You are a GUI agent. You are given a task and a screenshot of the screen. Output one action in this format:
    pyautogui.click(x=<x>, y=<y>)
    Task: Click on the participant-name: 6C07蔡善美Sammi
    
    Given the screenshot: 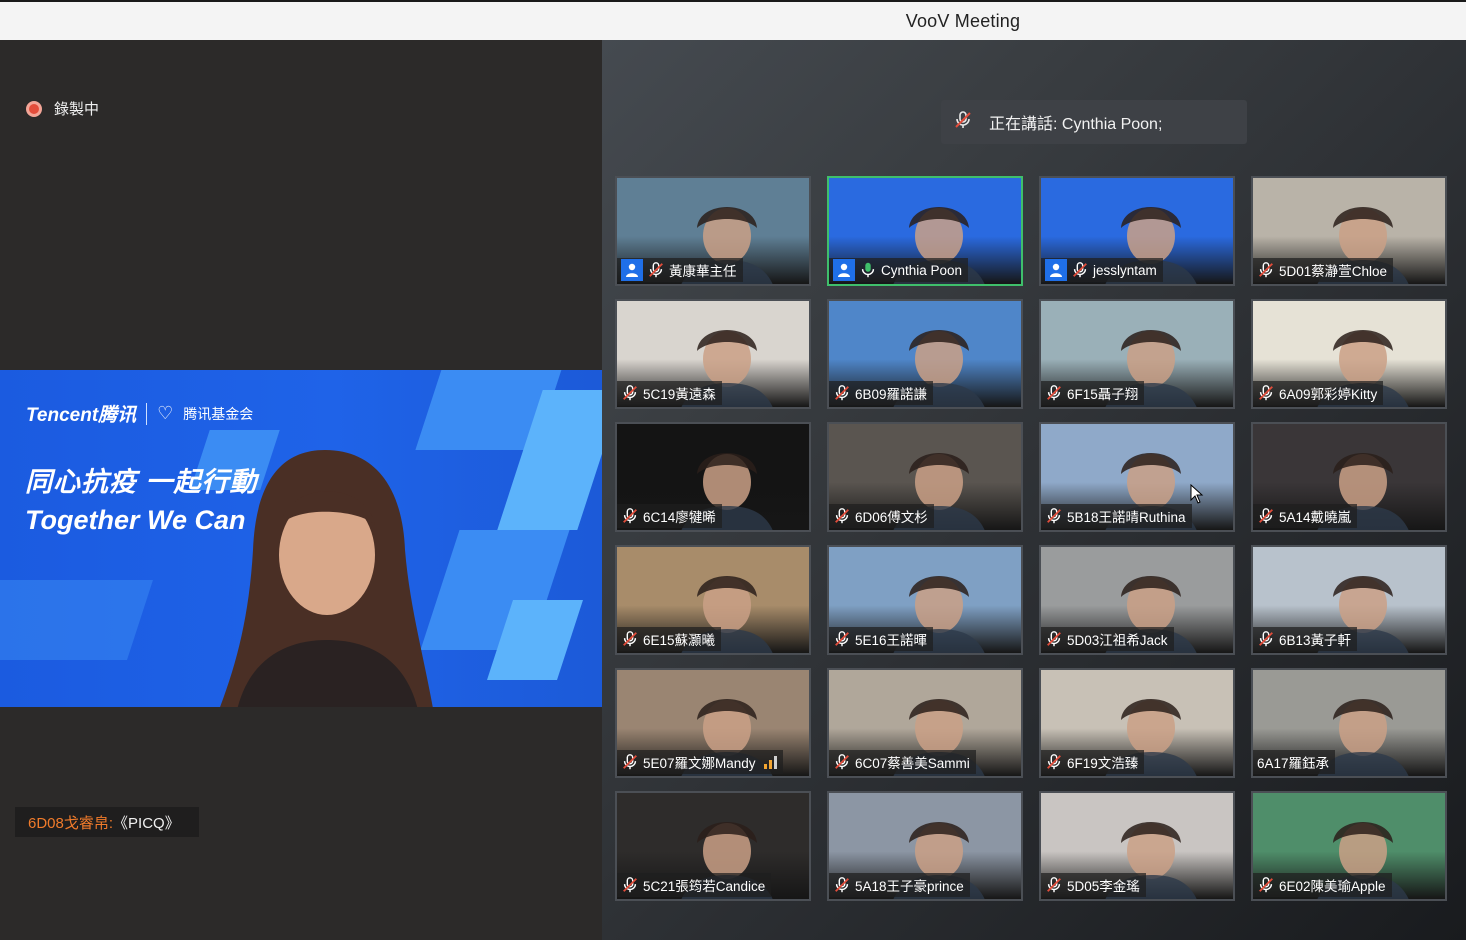 What is the action you would take?
    pyautogui.click(x=912, y=763)
    